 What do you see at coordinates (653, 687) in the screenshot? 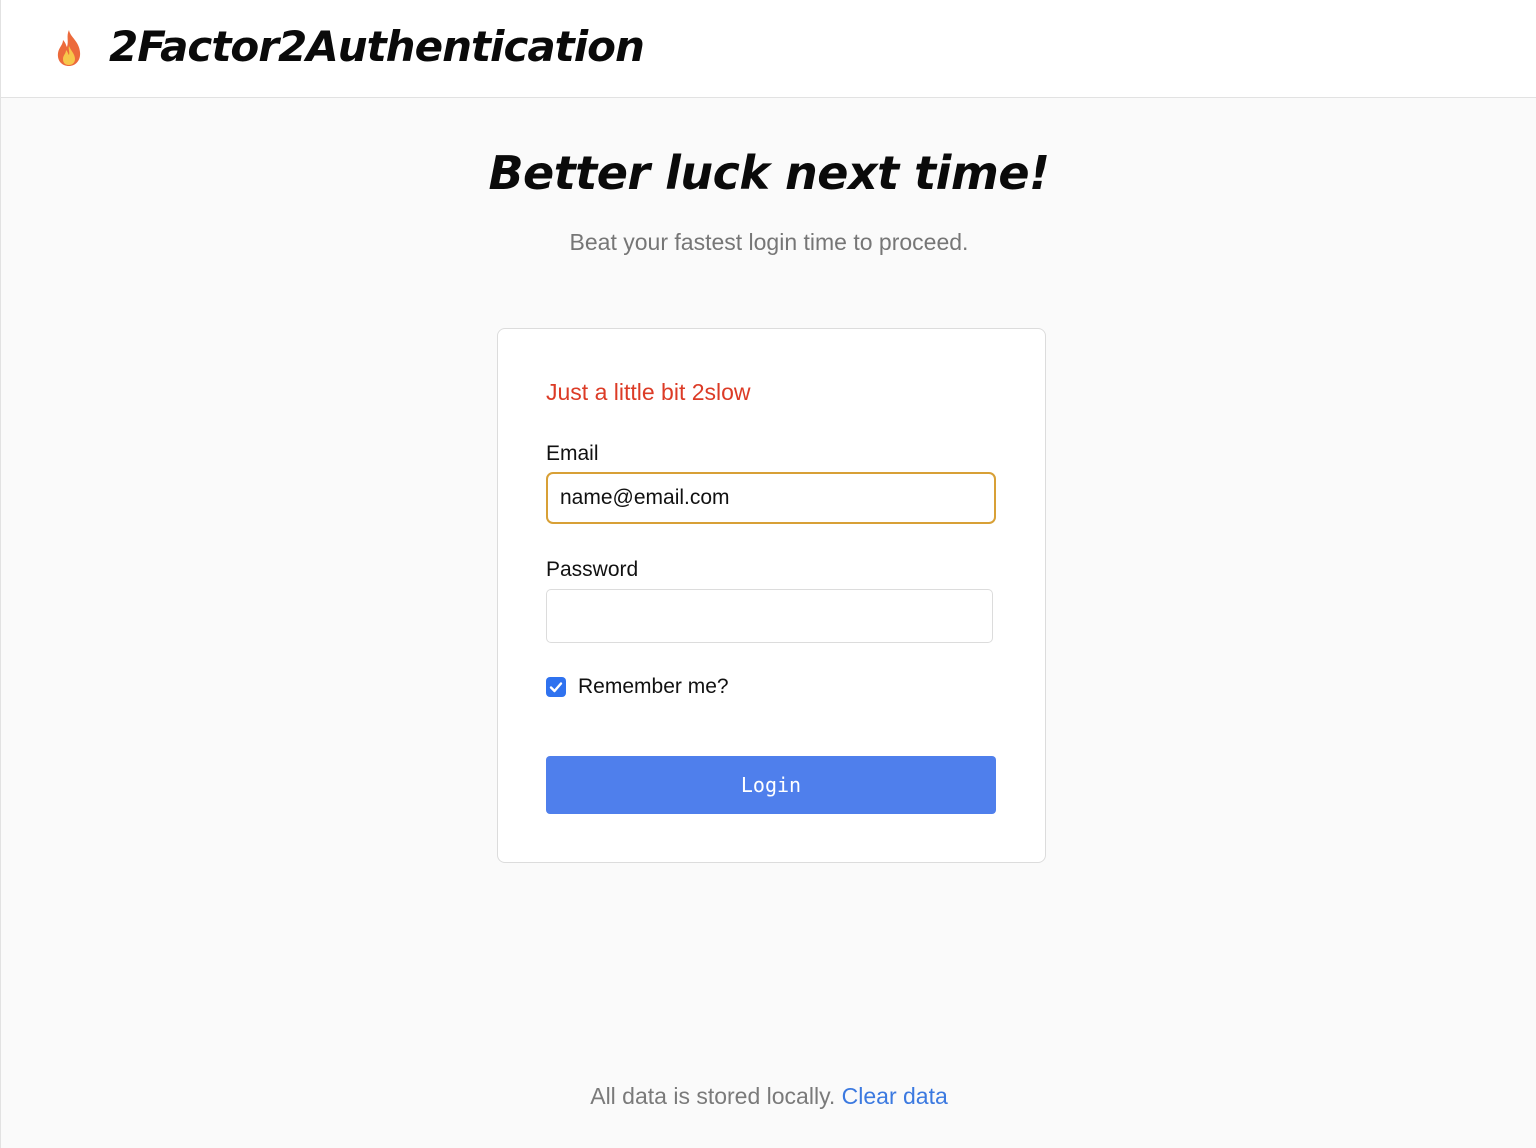
I see `remember-me-label: Remember me?` at bounding box center [653, 687].